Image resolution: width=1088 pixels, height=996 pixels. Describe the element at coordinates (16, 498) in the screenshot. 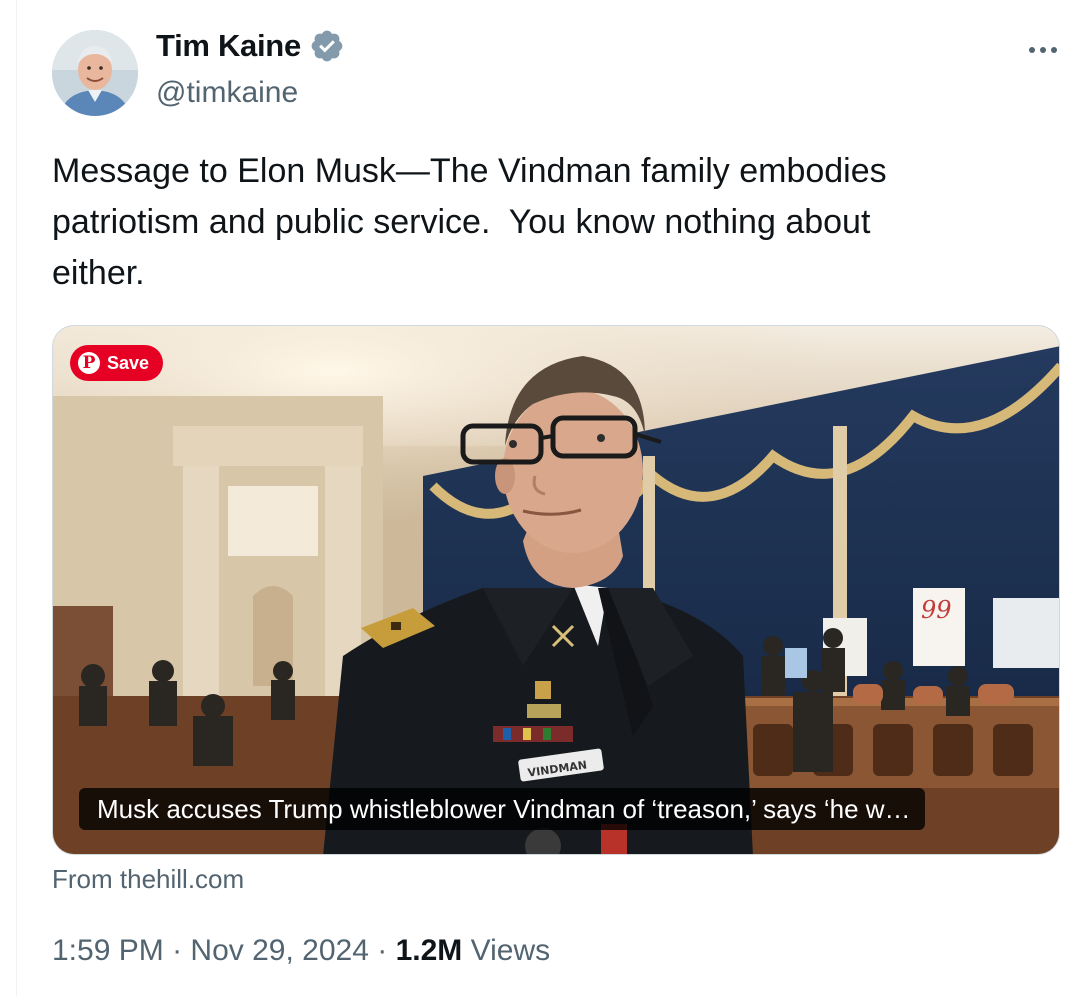

I see `timeline-border` at that location.